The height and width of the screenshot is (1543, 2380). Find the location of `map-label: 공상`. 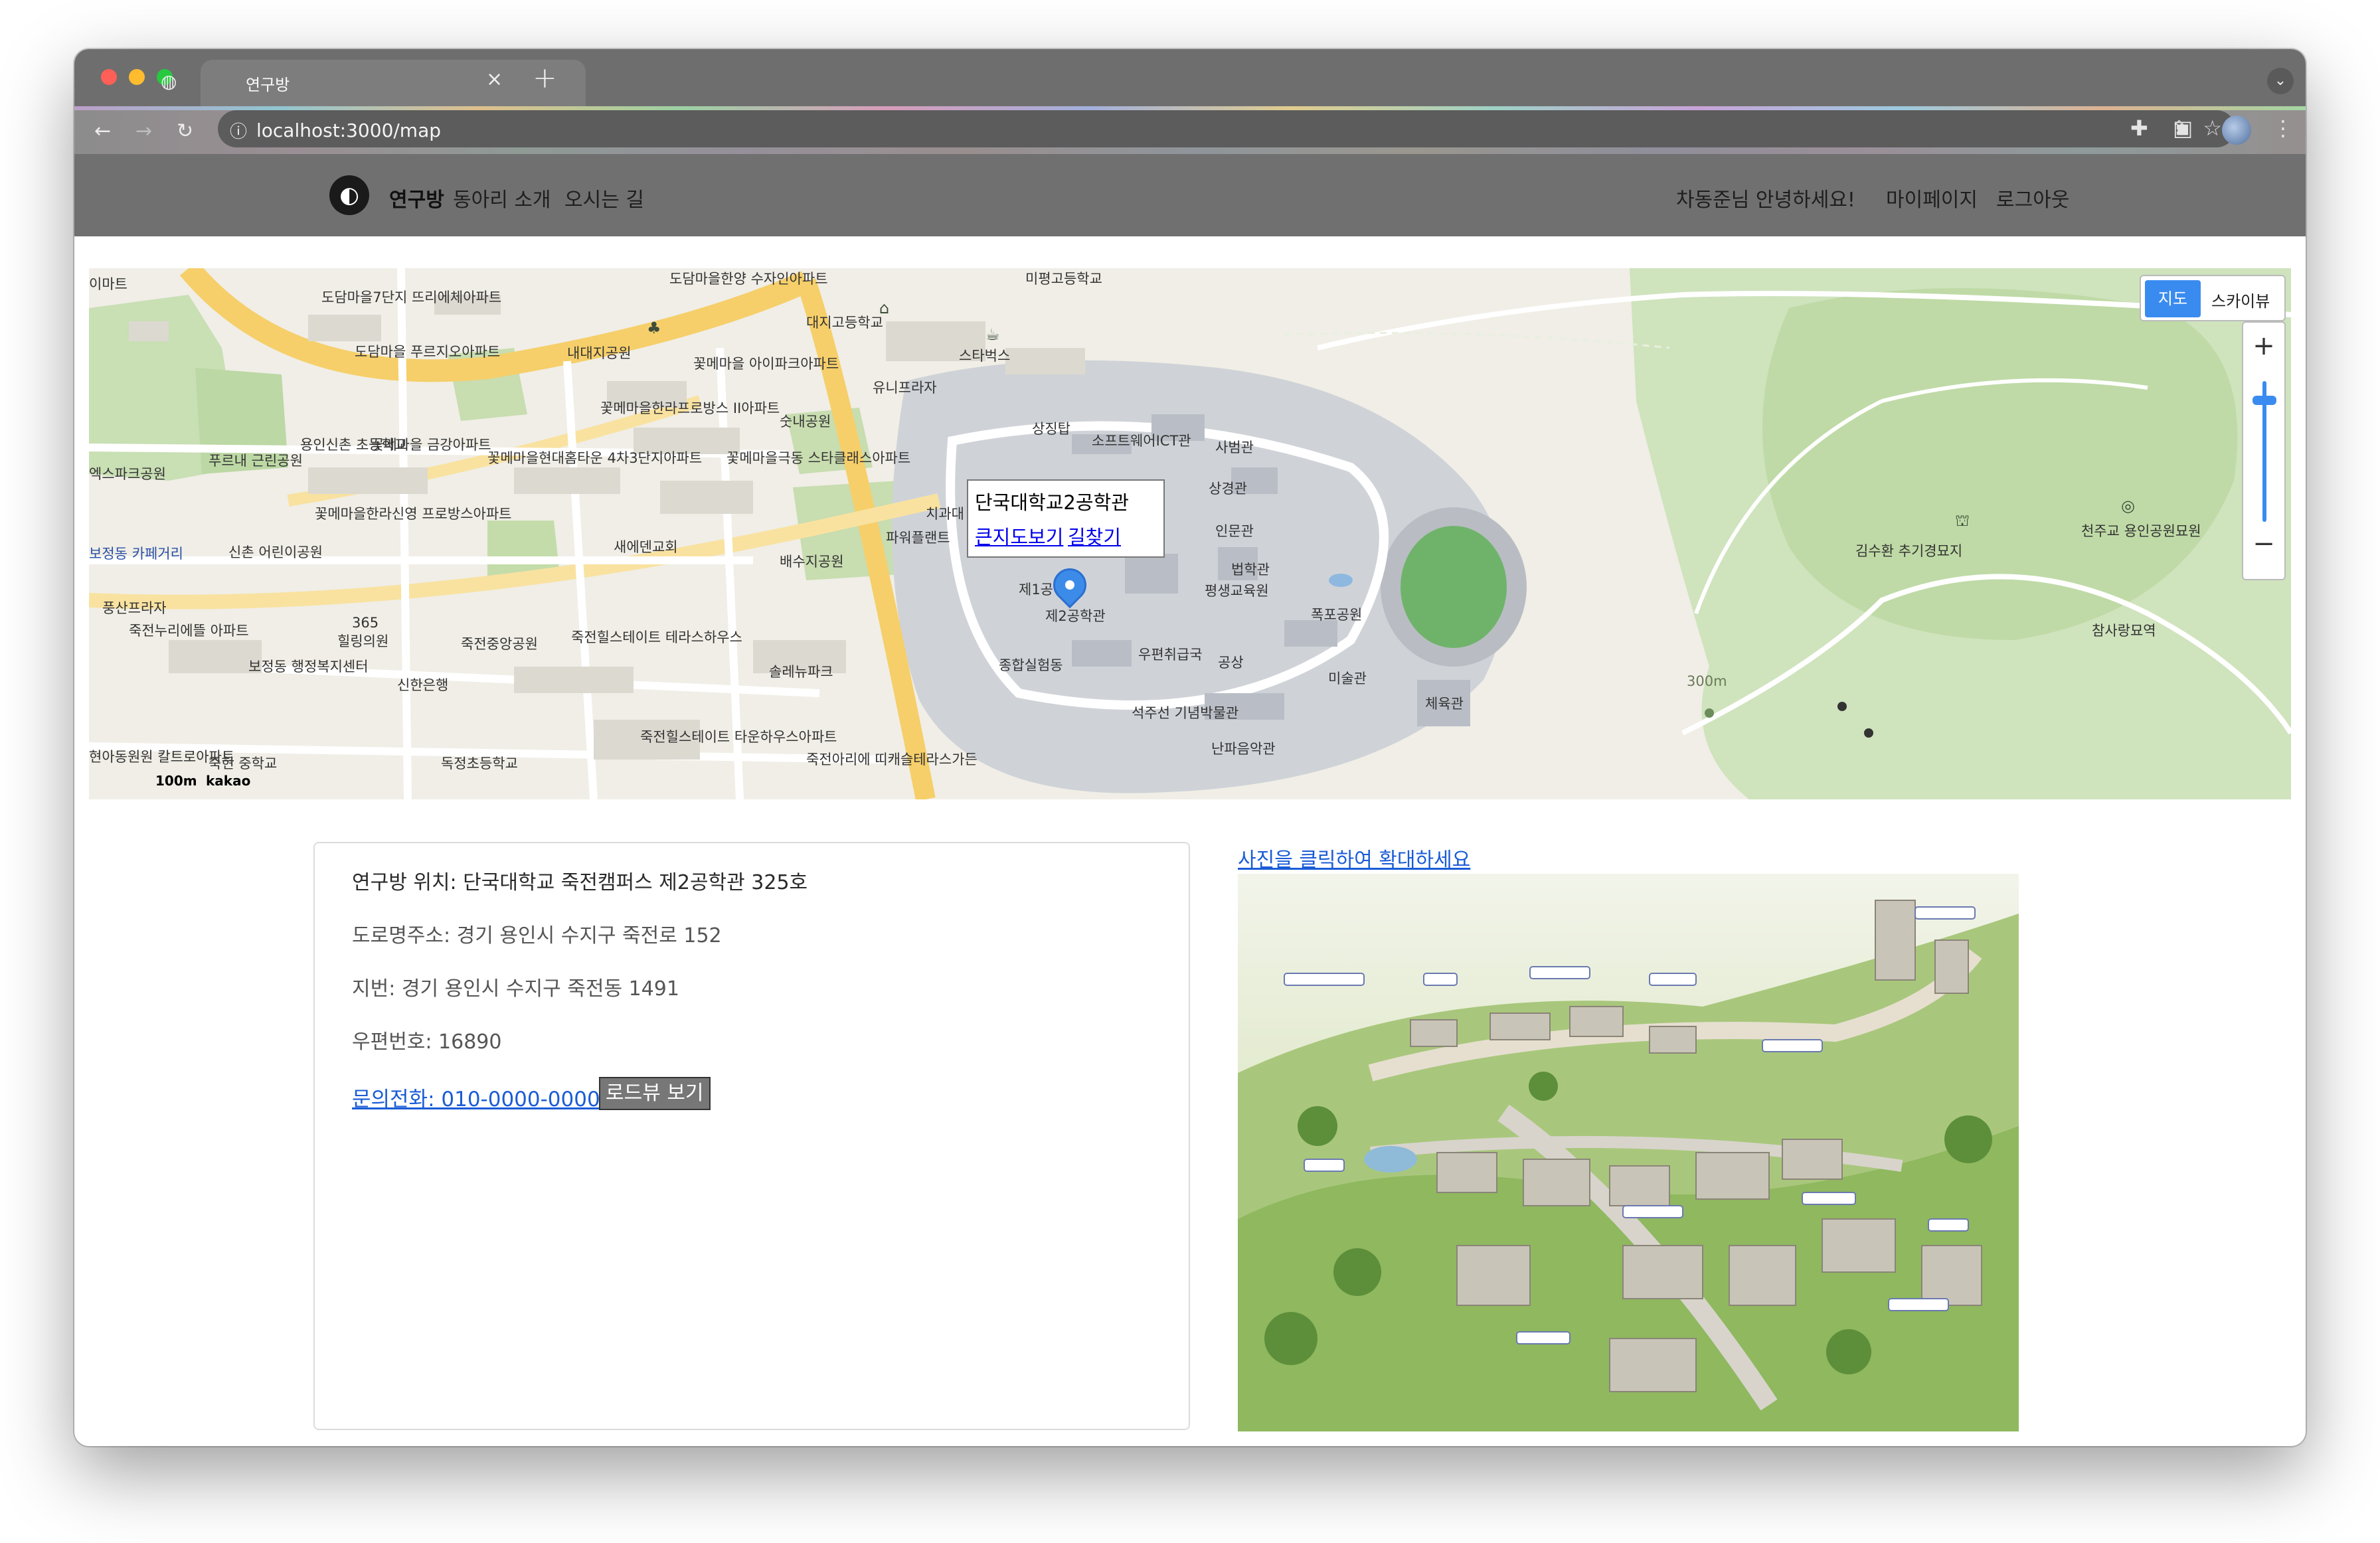

map-label: 공상 is located at coordinates (1231, 663).